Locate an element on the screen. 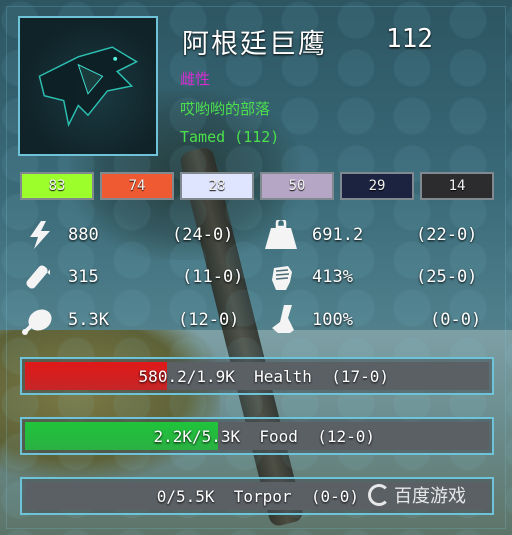 Image resolution: width=512 pixels, height=535 pixels. watermark-text: 百度游戏 is located at coordinates (430, 496).